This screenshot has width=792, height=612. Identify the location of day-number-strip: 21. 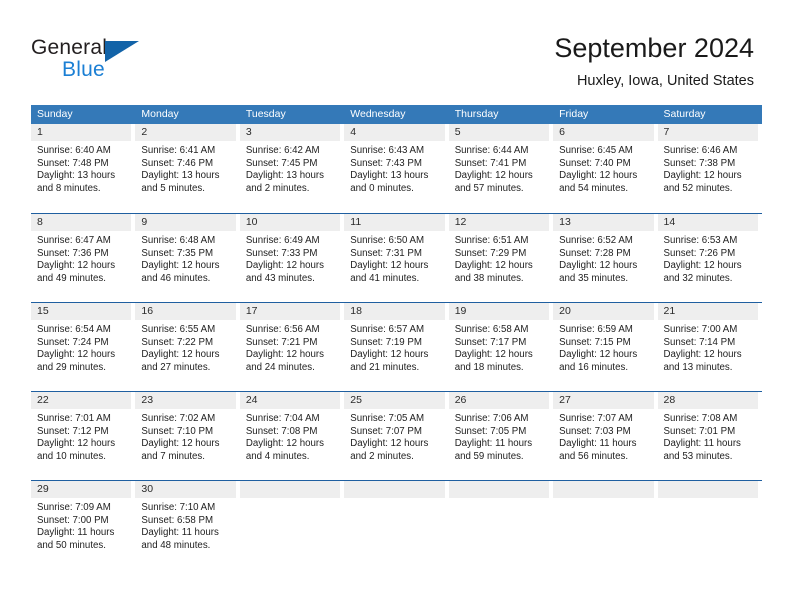
(707, 311).